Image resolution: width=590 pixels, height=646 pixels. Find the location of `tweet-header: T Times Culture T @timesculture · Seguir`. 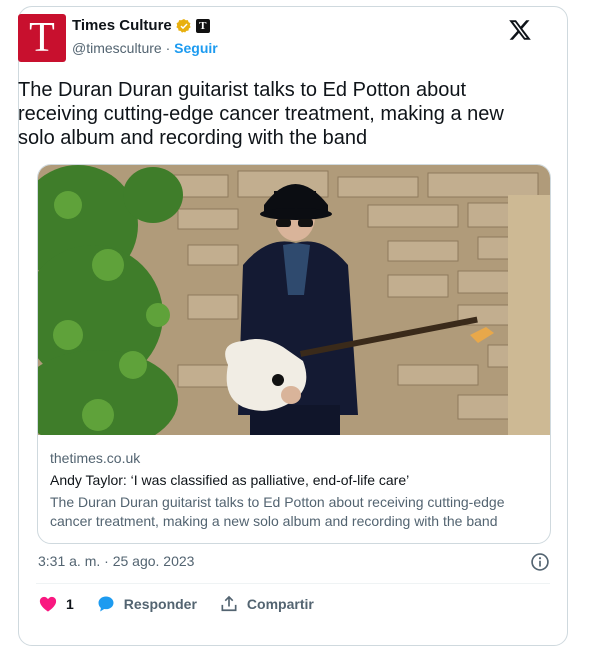

tweet-header: T Times Culture T @timesculture · Seguir is located at coordinates (275, 39).